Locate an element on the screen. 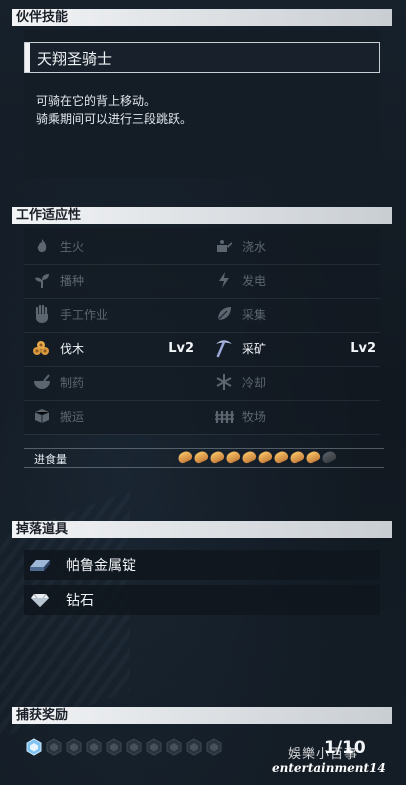  drop-item-label: 钻石 is located at coordinates (80, 601).